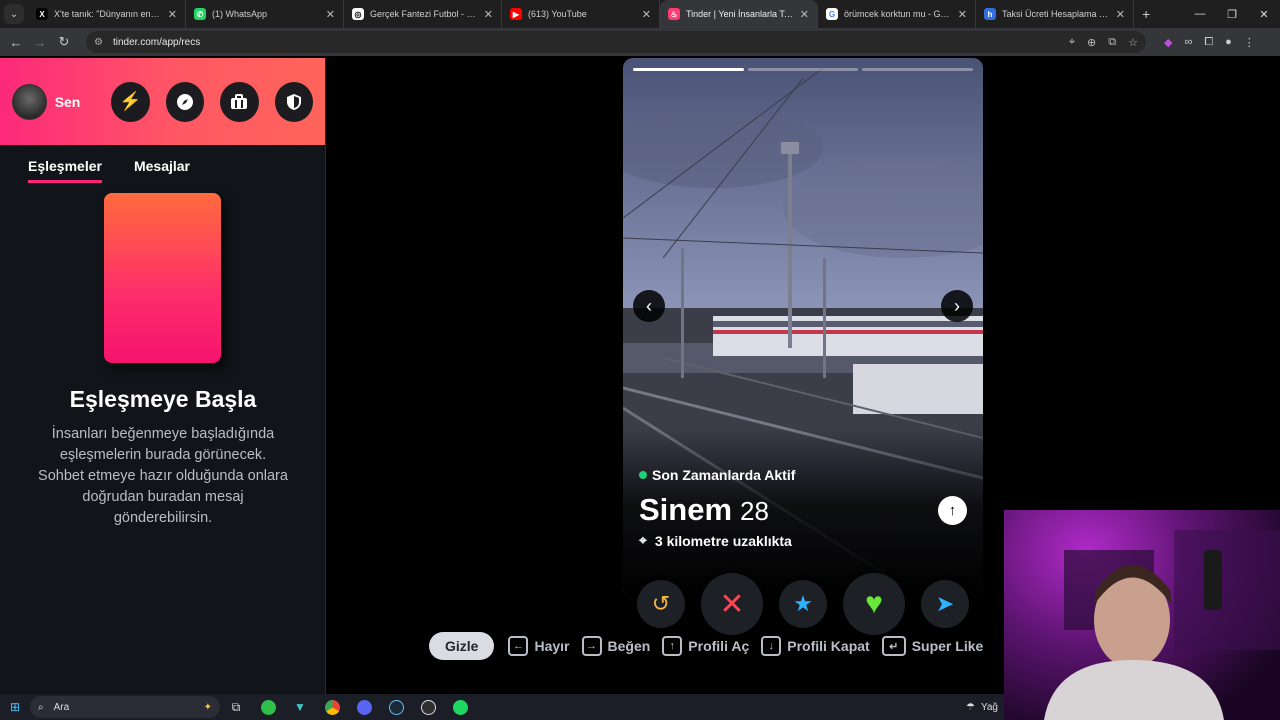 This screenshot has height=720, width=1280. Describe the element at coordinates (739, 14) in the screenshot. I see `browser-tab-active: ♨ Tinder | Yeni İnsanlarla Tanış, B ✕` at that location.